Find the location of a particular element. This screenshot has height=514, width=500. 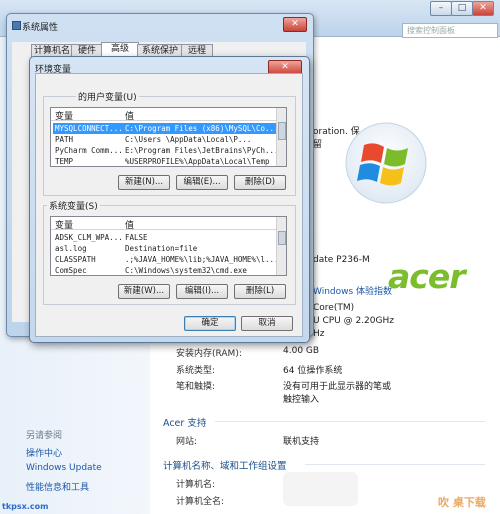

cpu-fragment-1: Core(TM) is located at coordinates (334, 308).